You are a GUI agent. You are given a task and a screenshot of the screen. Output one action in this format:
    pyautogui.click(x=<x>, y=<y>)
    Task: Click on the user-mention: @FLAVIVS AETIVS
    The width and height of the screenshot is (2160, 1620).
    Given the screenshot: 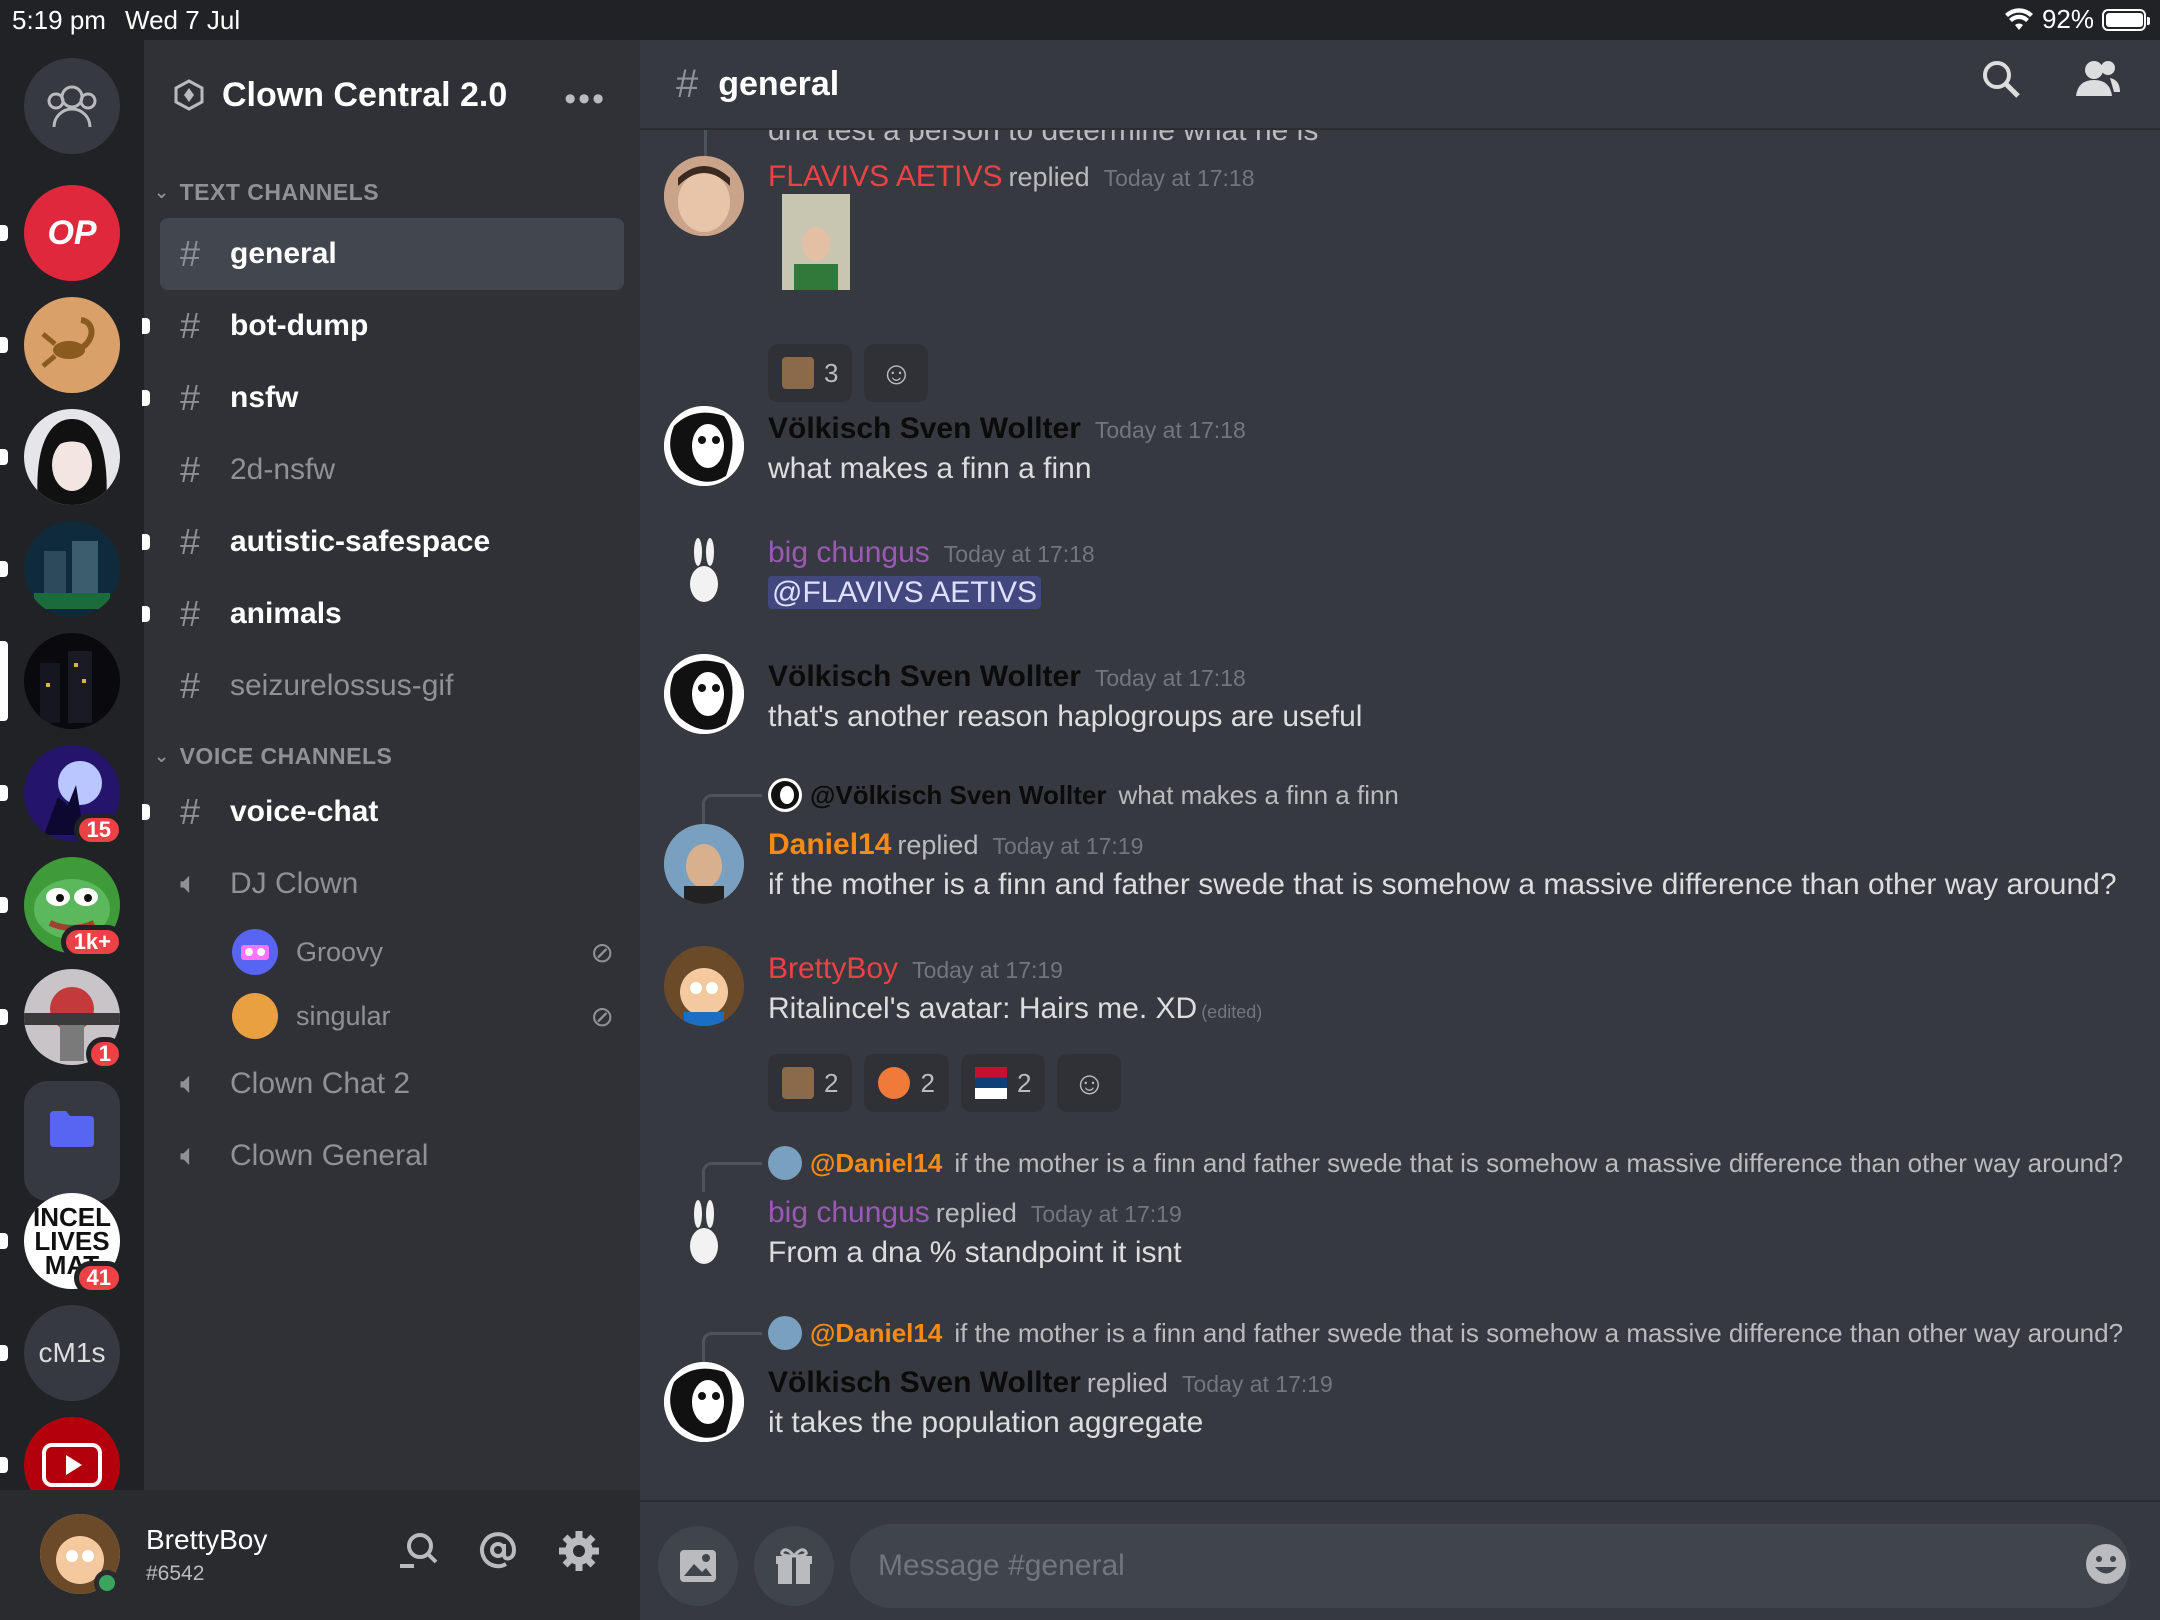 What is the action you would take?
    pyautogui.click(x=904, y=592)
    